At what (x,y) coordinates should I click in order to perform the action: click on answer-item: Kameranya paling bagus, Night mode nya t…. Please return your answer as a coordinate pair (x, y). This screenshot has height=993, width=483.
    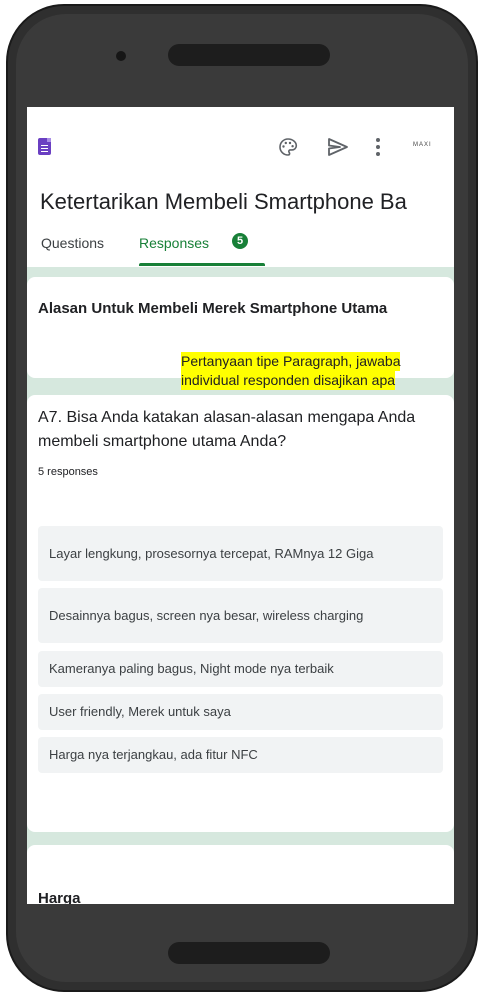
    Looking at the image, I should click on (240, 669).